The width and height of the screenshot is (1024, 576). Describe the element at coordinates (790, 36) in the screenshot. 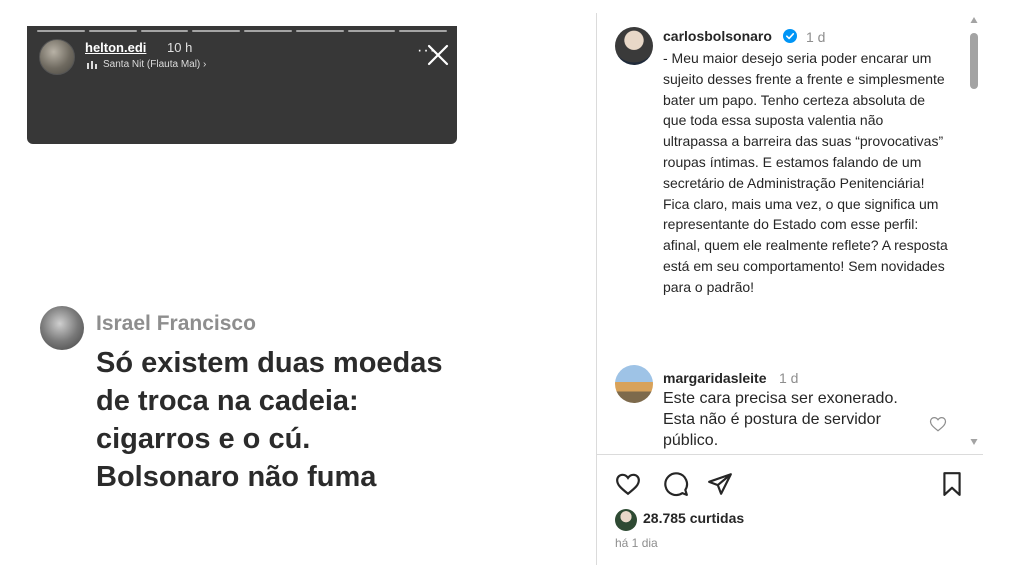

I see `verified-badge-icon` at that location.